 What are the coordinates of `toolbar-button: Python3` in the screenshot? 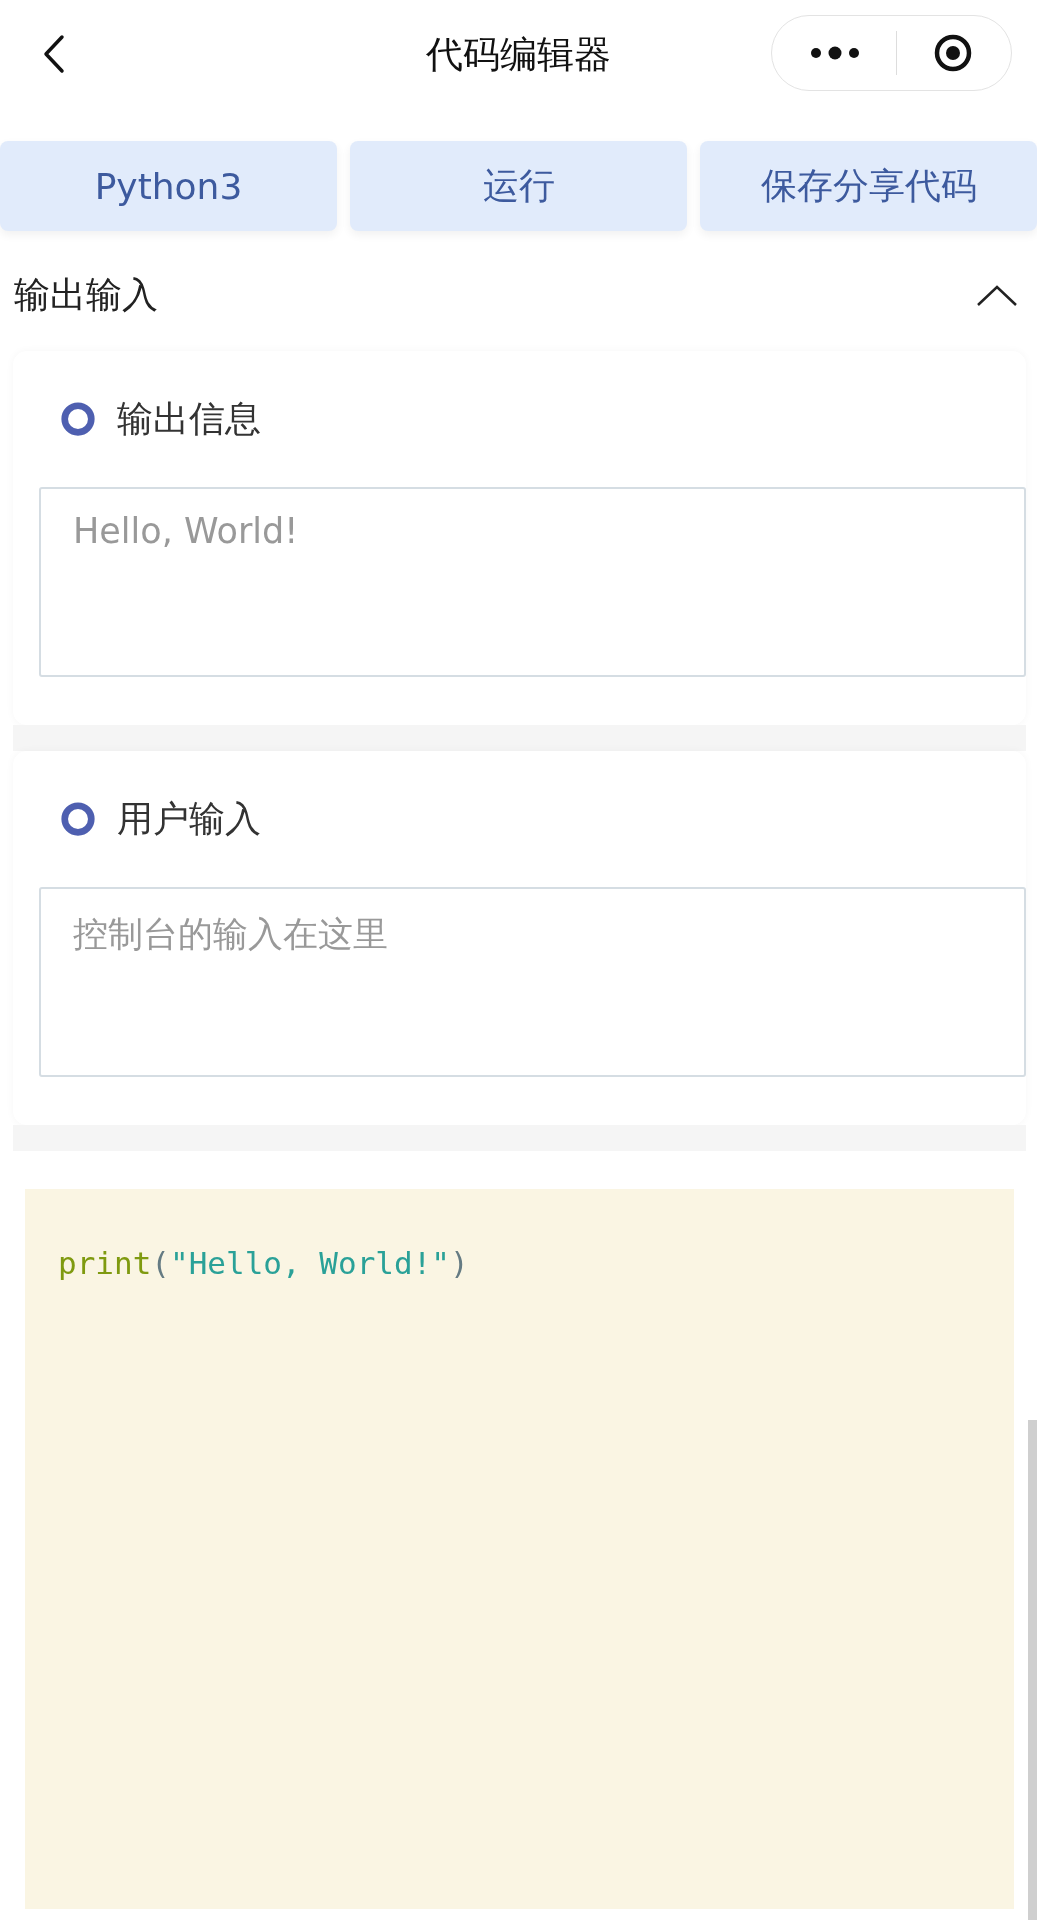 It's located at (168, 186).